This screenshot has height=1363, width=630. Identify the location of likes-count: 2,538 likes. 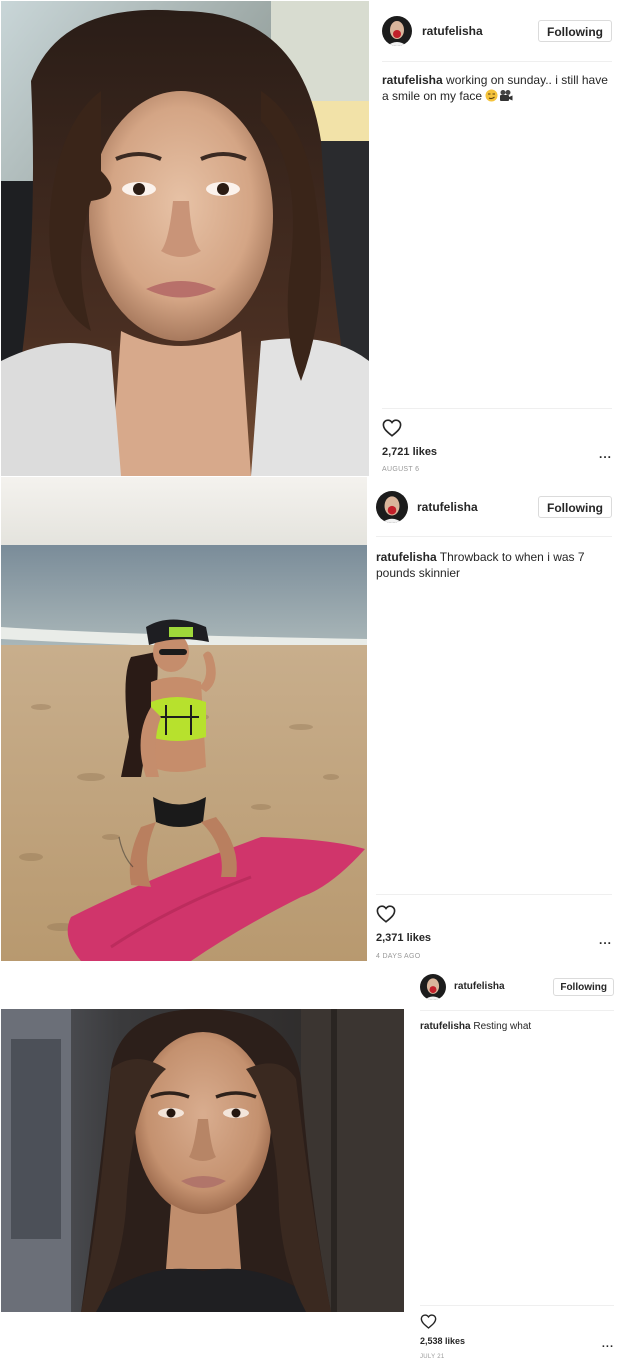
(442, 1341).